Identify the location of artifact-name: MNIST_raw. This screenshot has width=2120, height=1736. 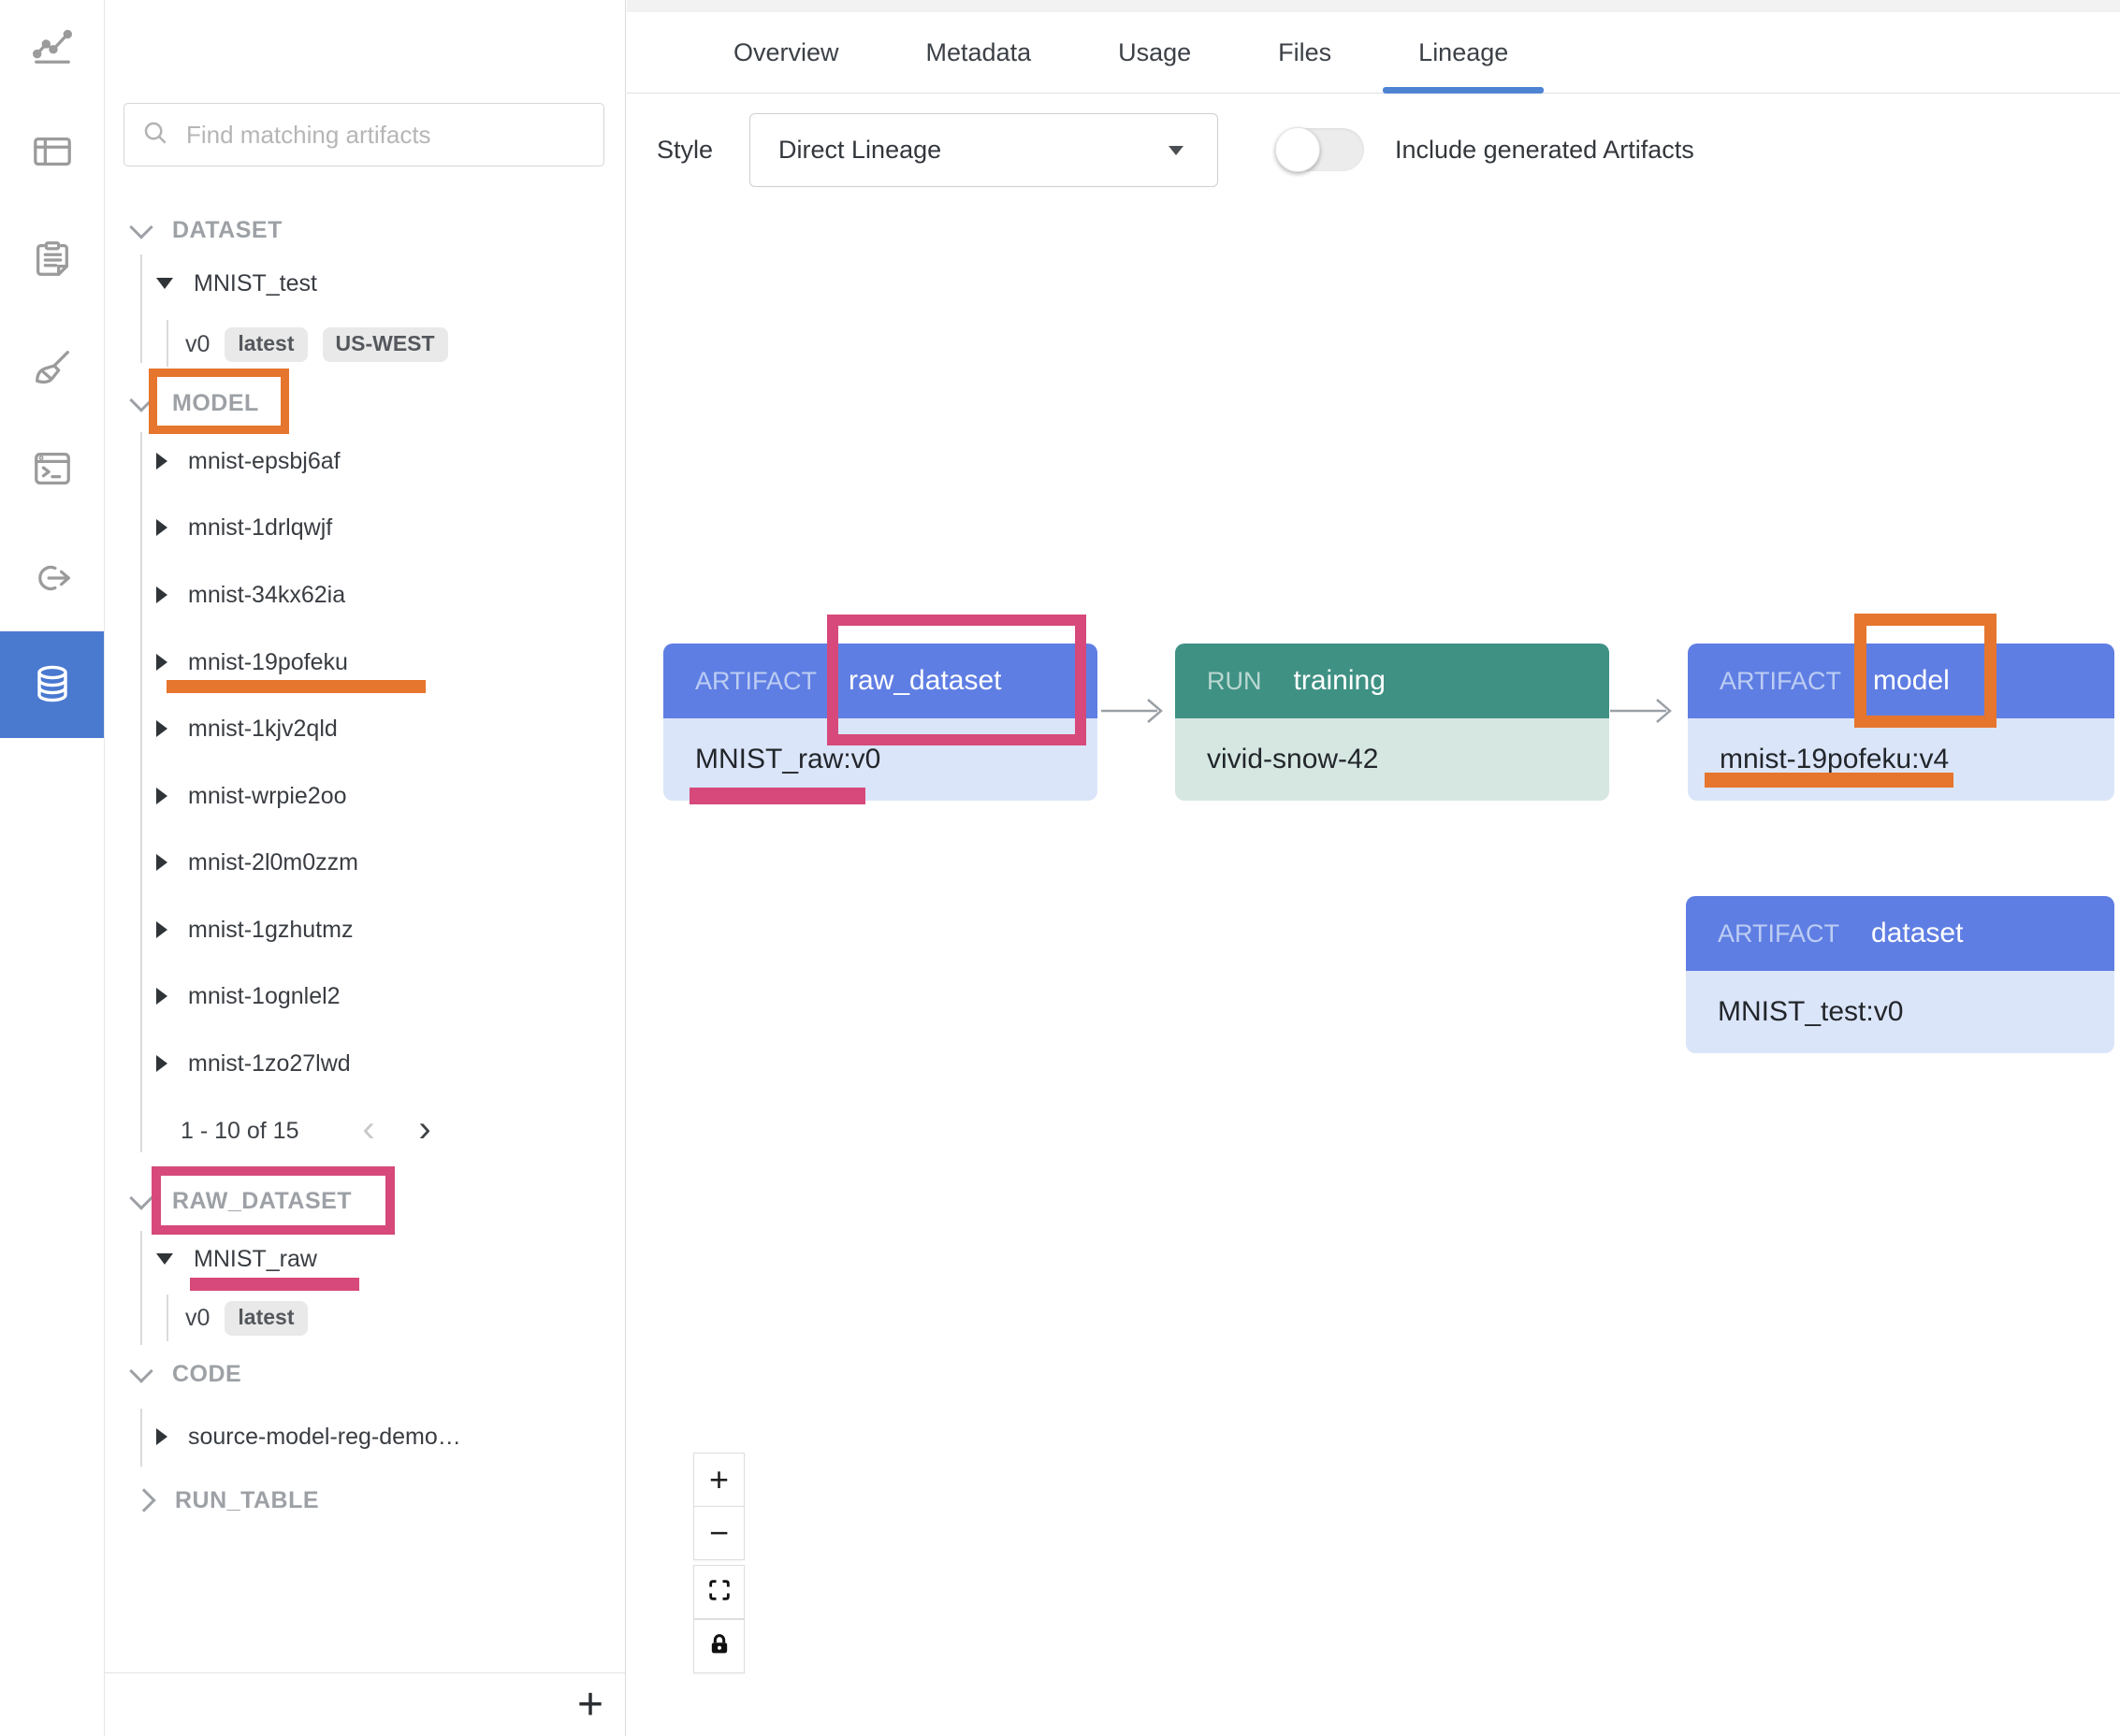
(256, 1258).